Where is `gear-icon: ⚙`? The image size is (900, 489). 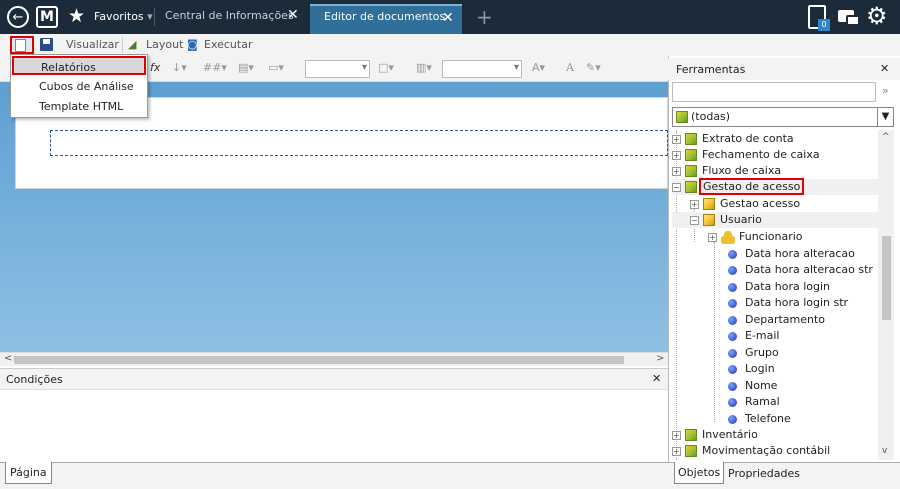
gear-icon: ⚙ is located at coordinates (877, 16).